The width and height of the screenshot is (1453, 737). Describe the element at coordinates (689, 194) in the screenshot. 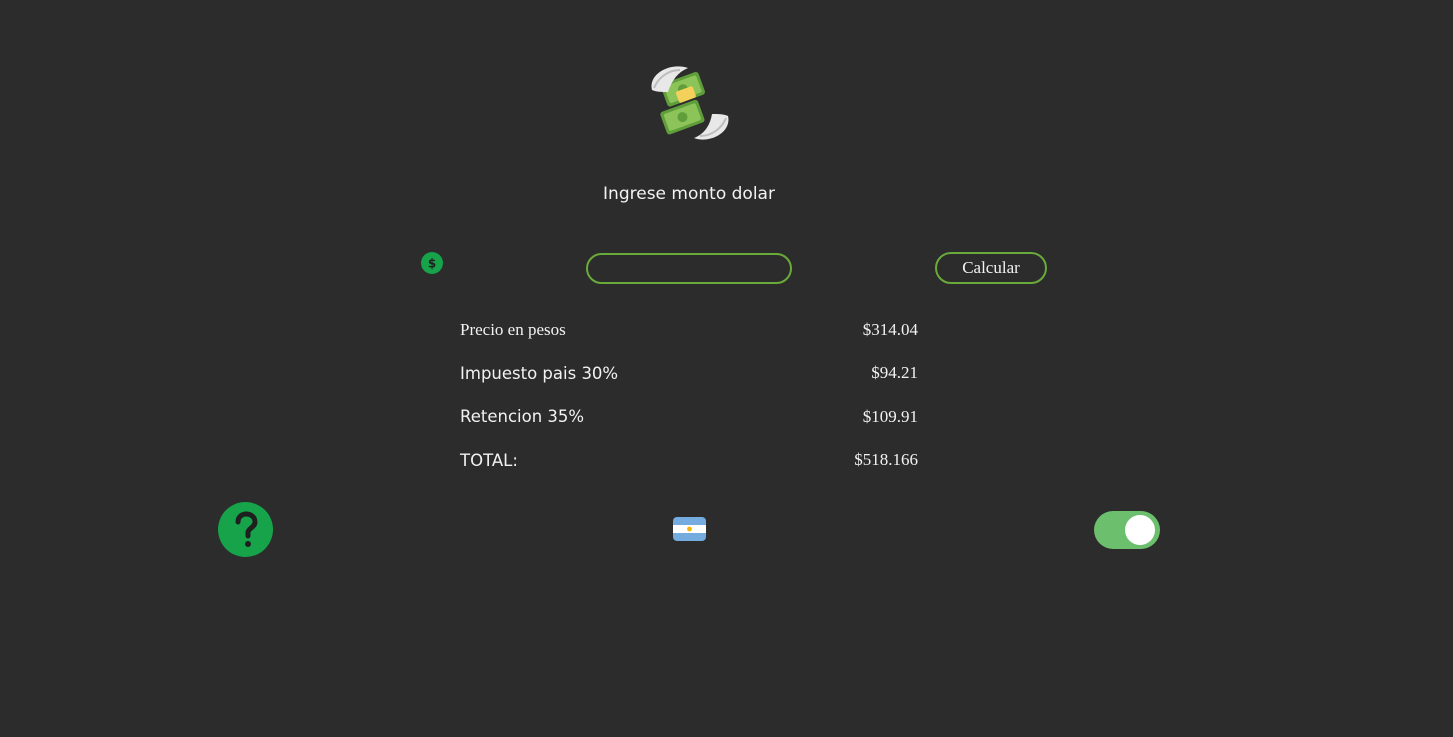

I see `amount-prompt: Ingrese monto dolar` at that location.